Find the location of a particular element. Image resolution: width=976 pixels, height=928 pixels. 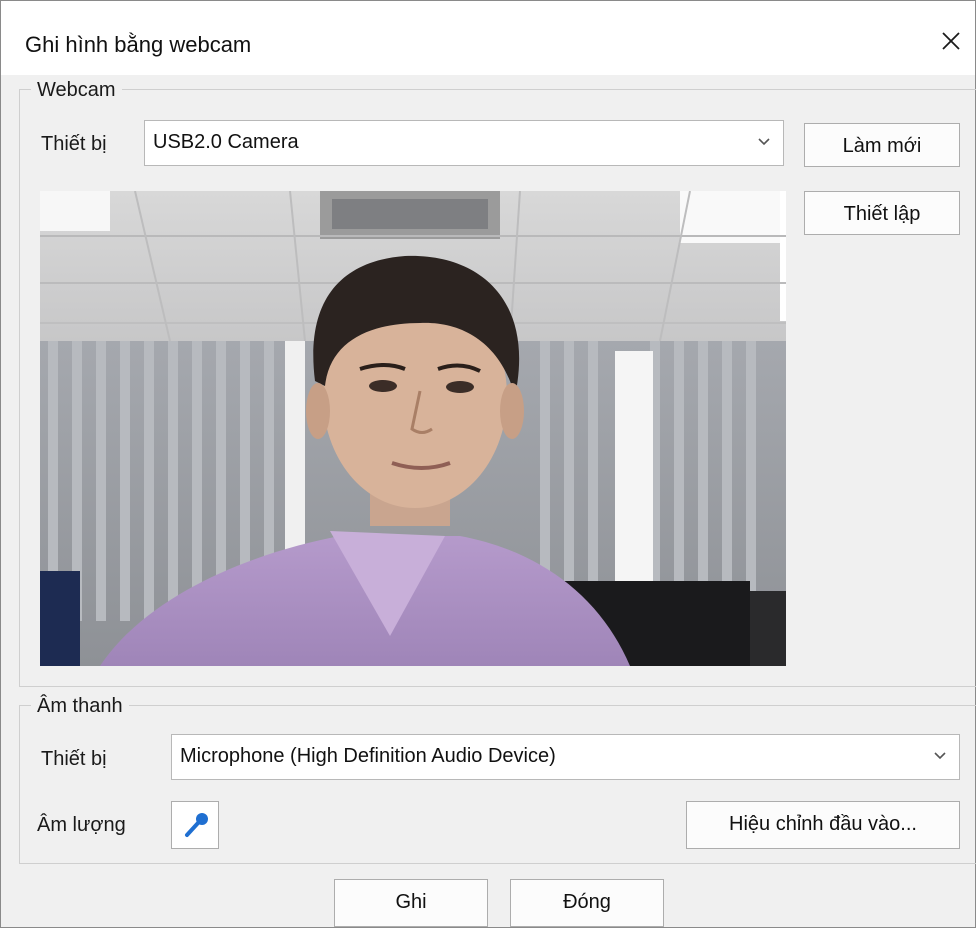

close-button: Đóng is located at coordinates (587, 903).